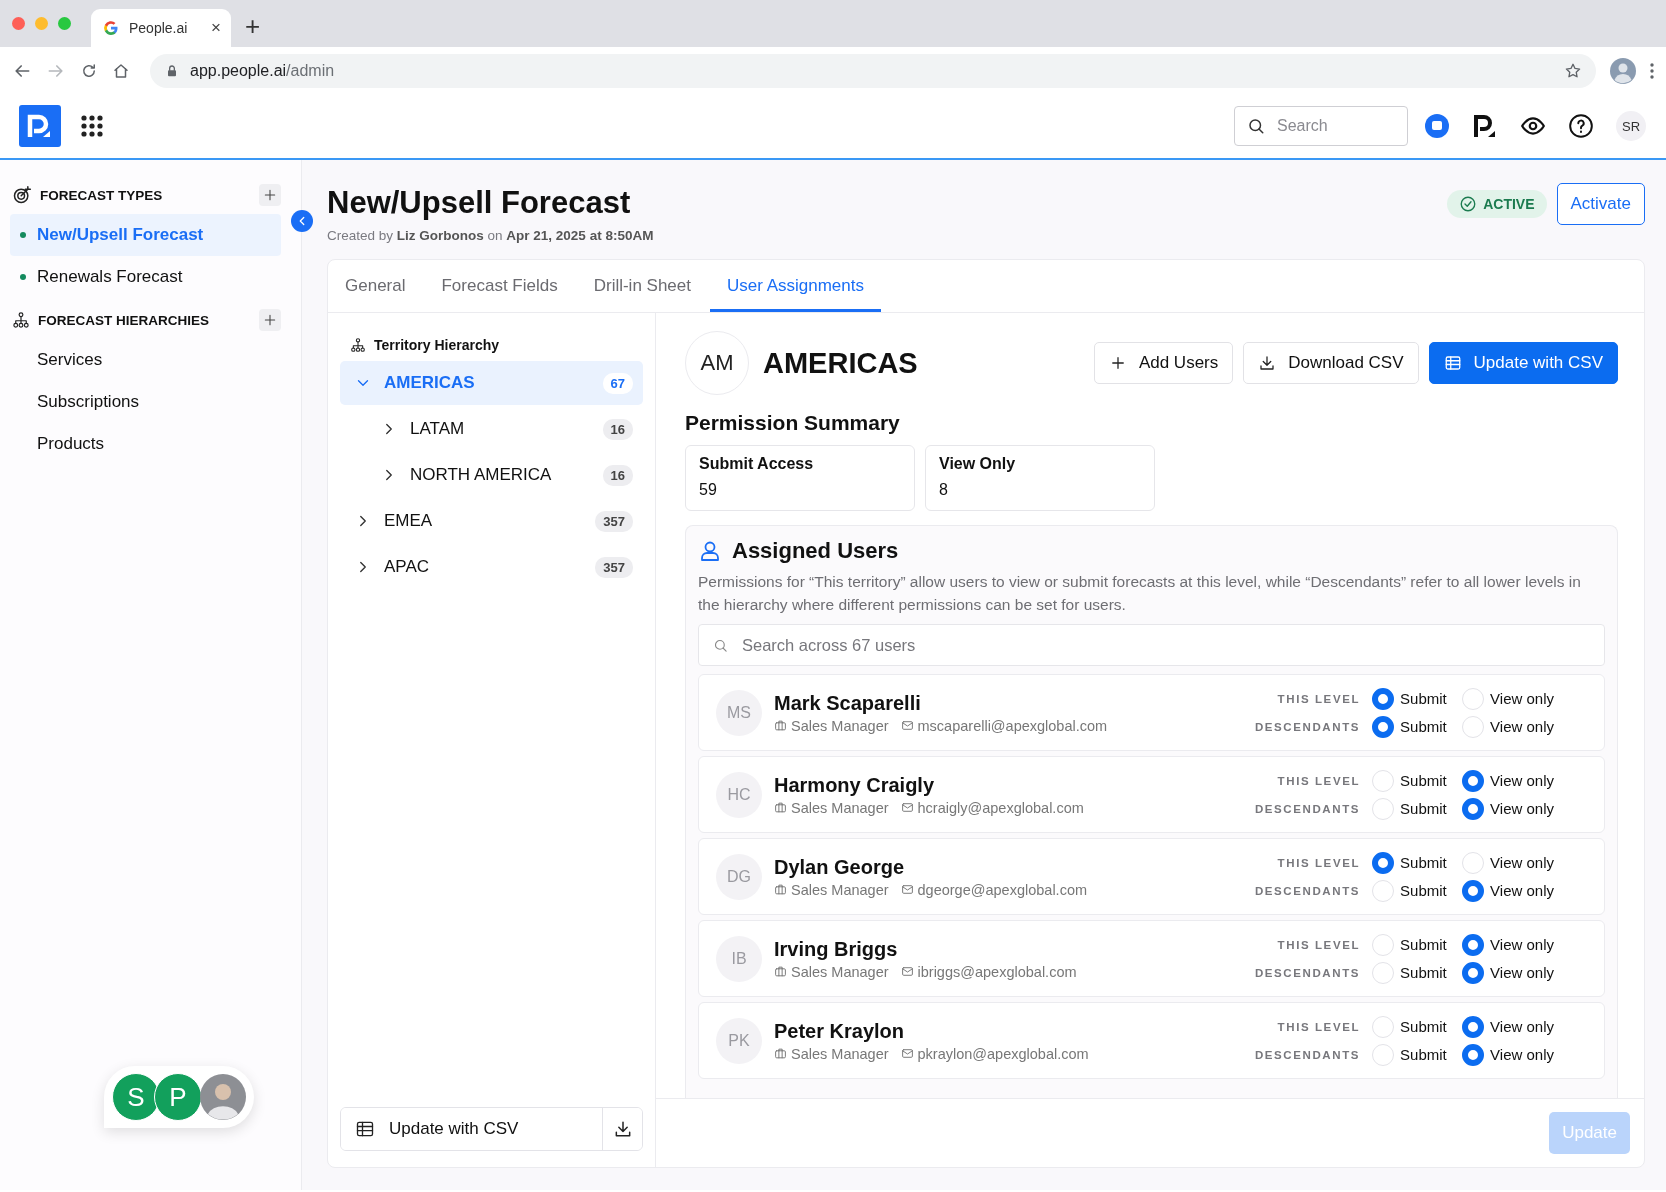 This screenshot has width=1666, height=1192. What do you see at coordinates (1631, 126) in the screenshot?
I see `user-avatar: SR` at bounding box center [1631, 126].